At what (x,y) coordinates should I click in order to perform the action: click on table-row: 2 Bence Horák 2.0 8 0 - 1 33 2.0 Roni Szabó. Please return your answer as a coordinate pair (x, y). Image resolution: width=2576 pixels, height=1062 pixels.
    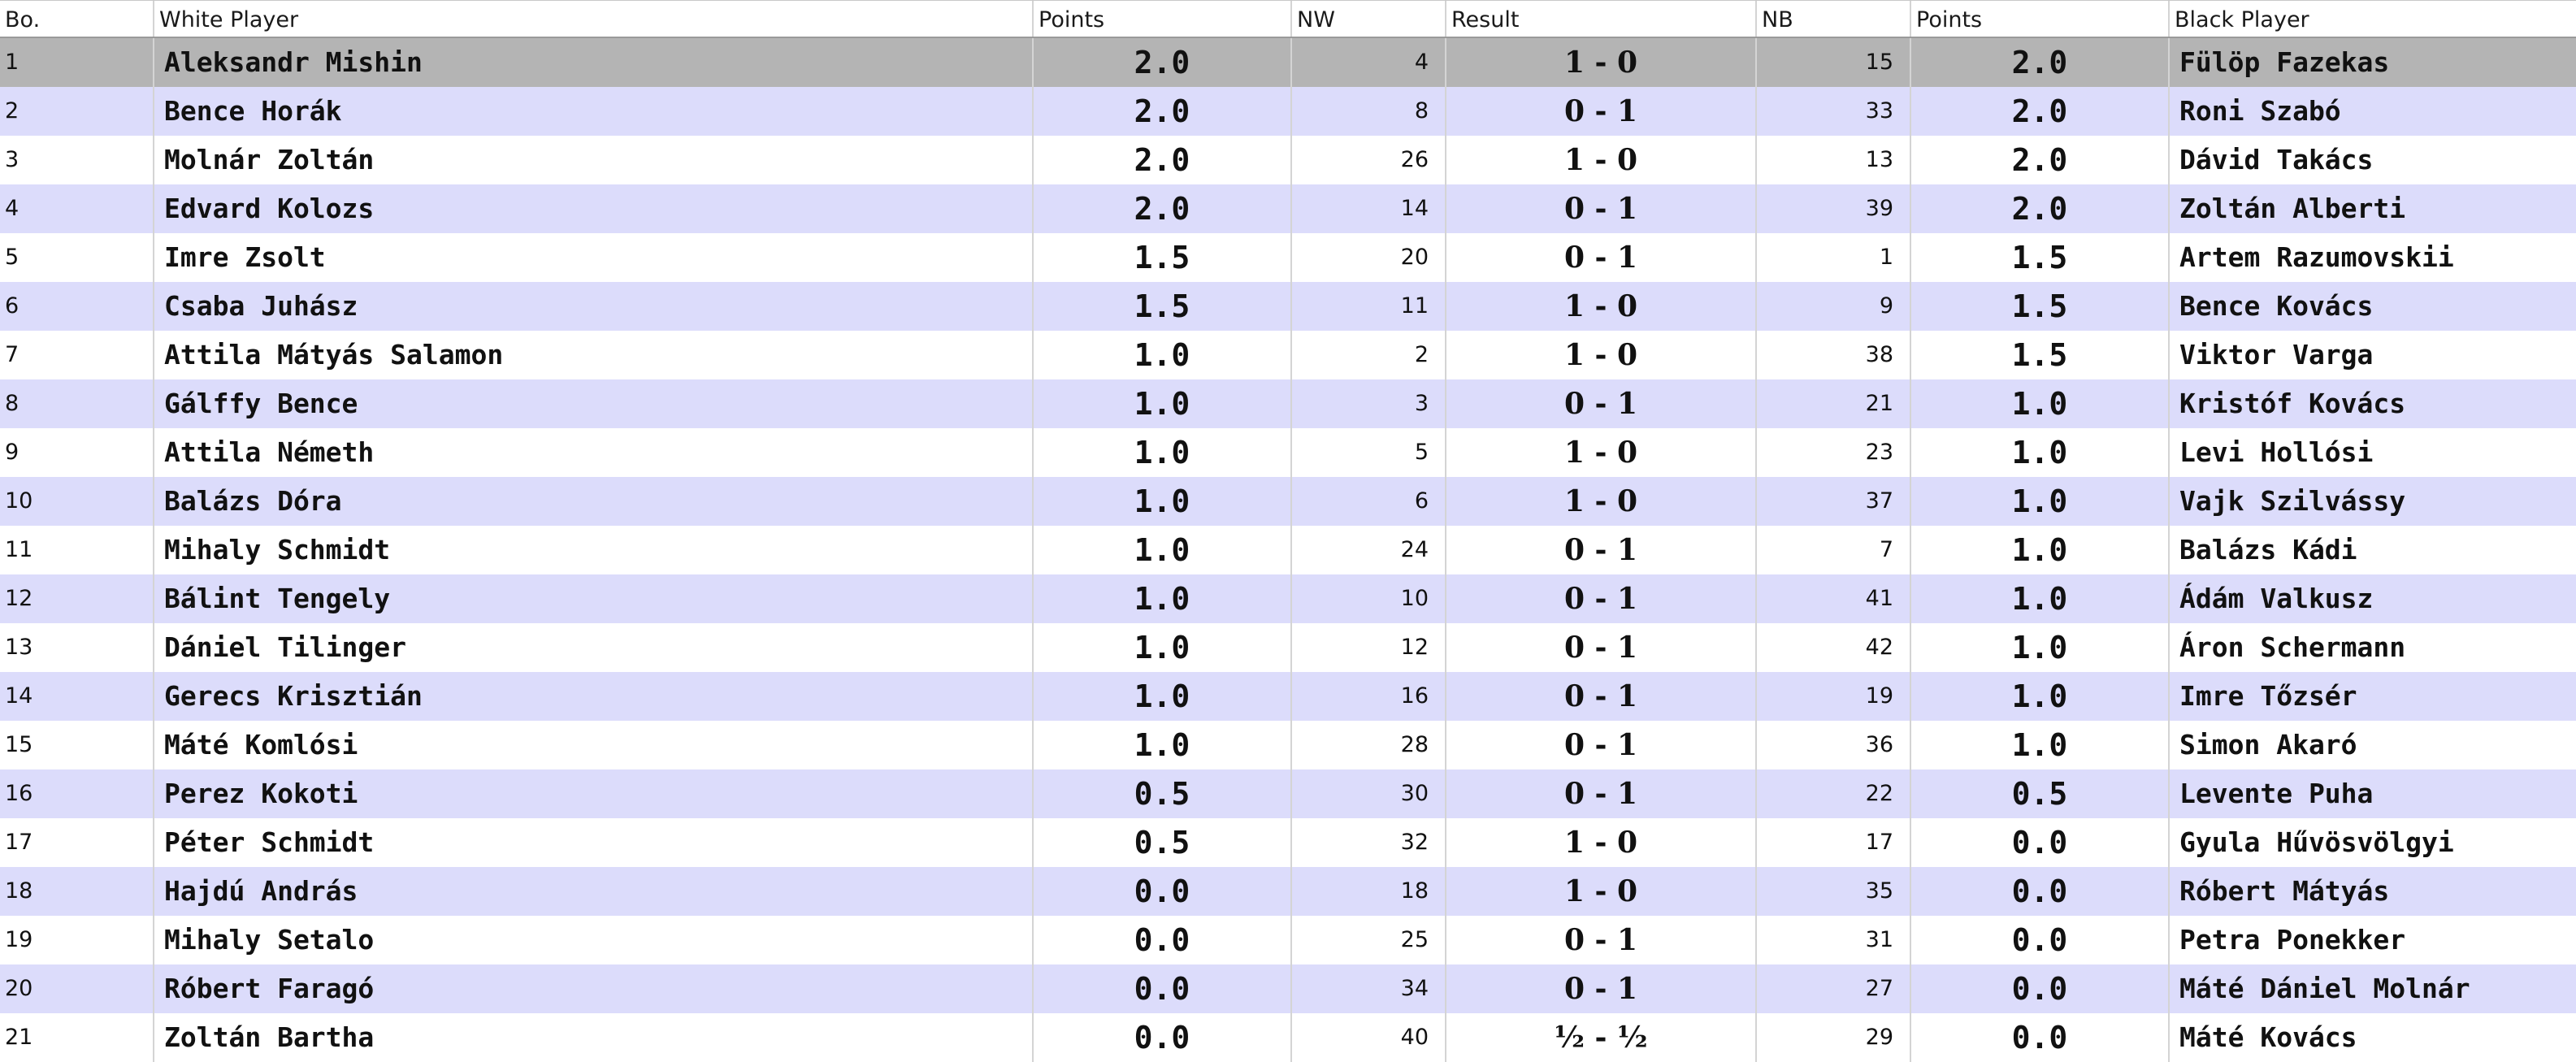
    Looking at the image, I should click on (1288, 112).